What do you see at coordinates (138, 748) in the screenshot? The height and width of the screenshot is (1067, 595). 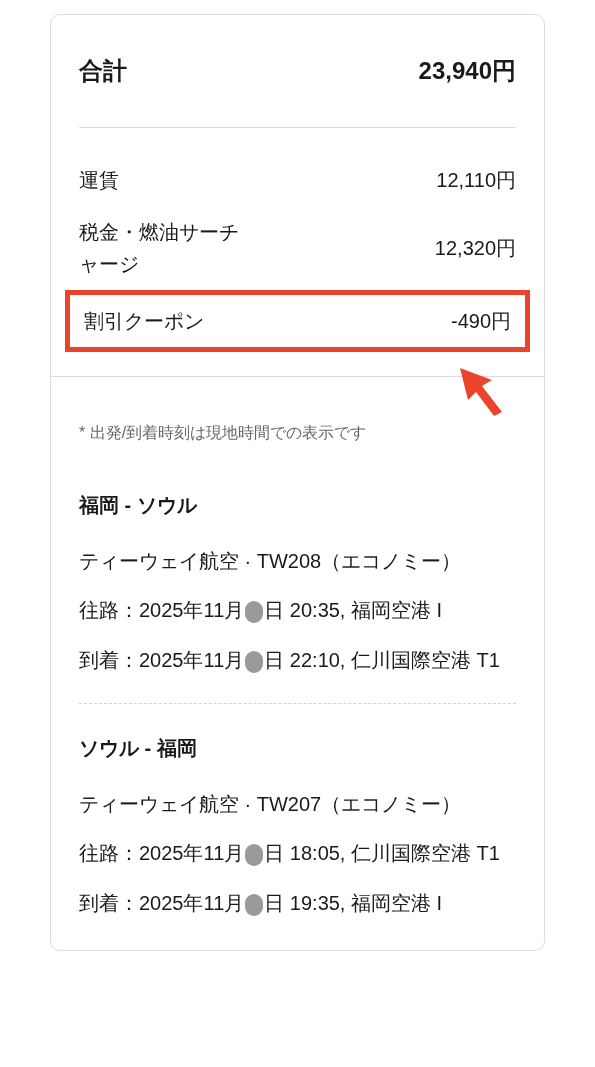 I see `route-title: ソウル - 福岡` at bounding box center [138, 748].